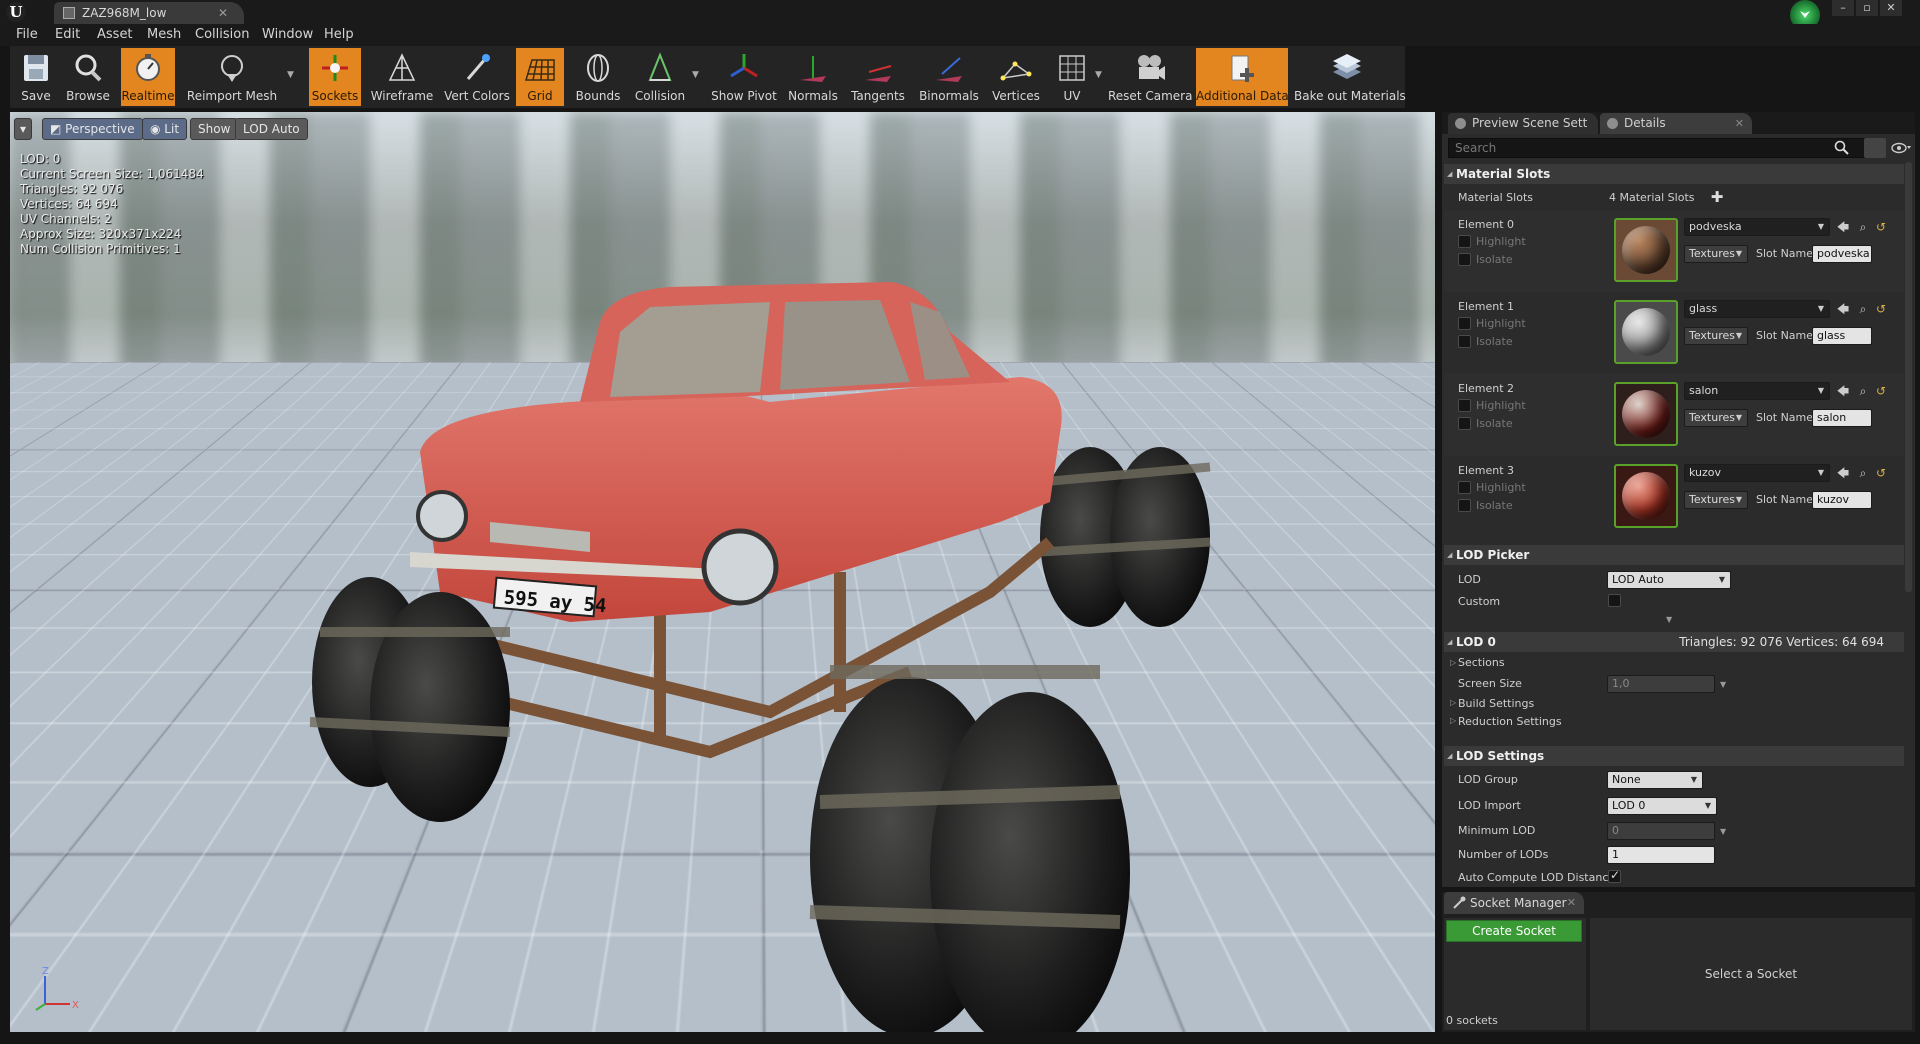 Image resolution: width=1920 pixels, height=1044 pixels. Describe the element at coordinates (540, 77) in the screenshot. I see `grid-button: Grid` at that location.